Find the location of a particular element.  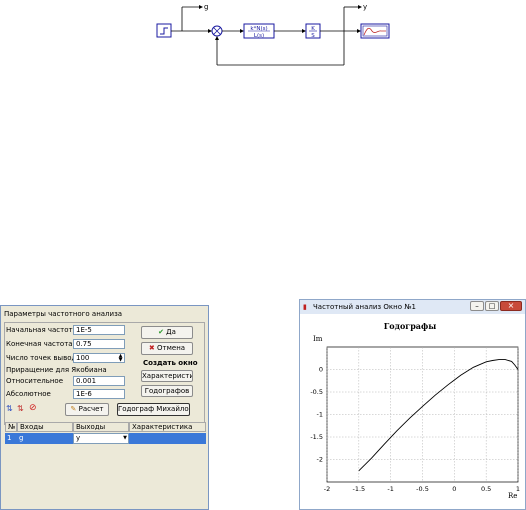

absolute-input: 1E-6 is located at coordinates (99, 394).